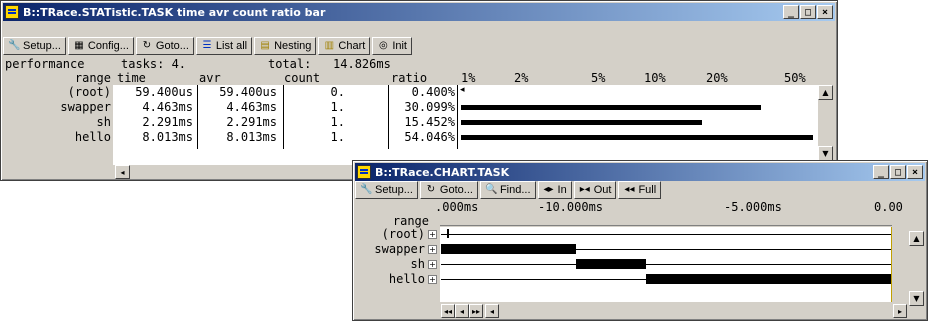 The height and width of the screenshot is (321, 928). What do you see at coordinates (462, 311) in the screenshot?
I see `nav-prev-button: ◂` at bounding box center [462, 311].